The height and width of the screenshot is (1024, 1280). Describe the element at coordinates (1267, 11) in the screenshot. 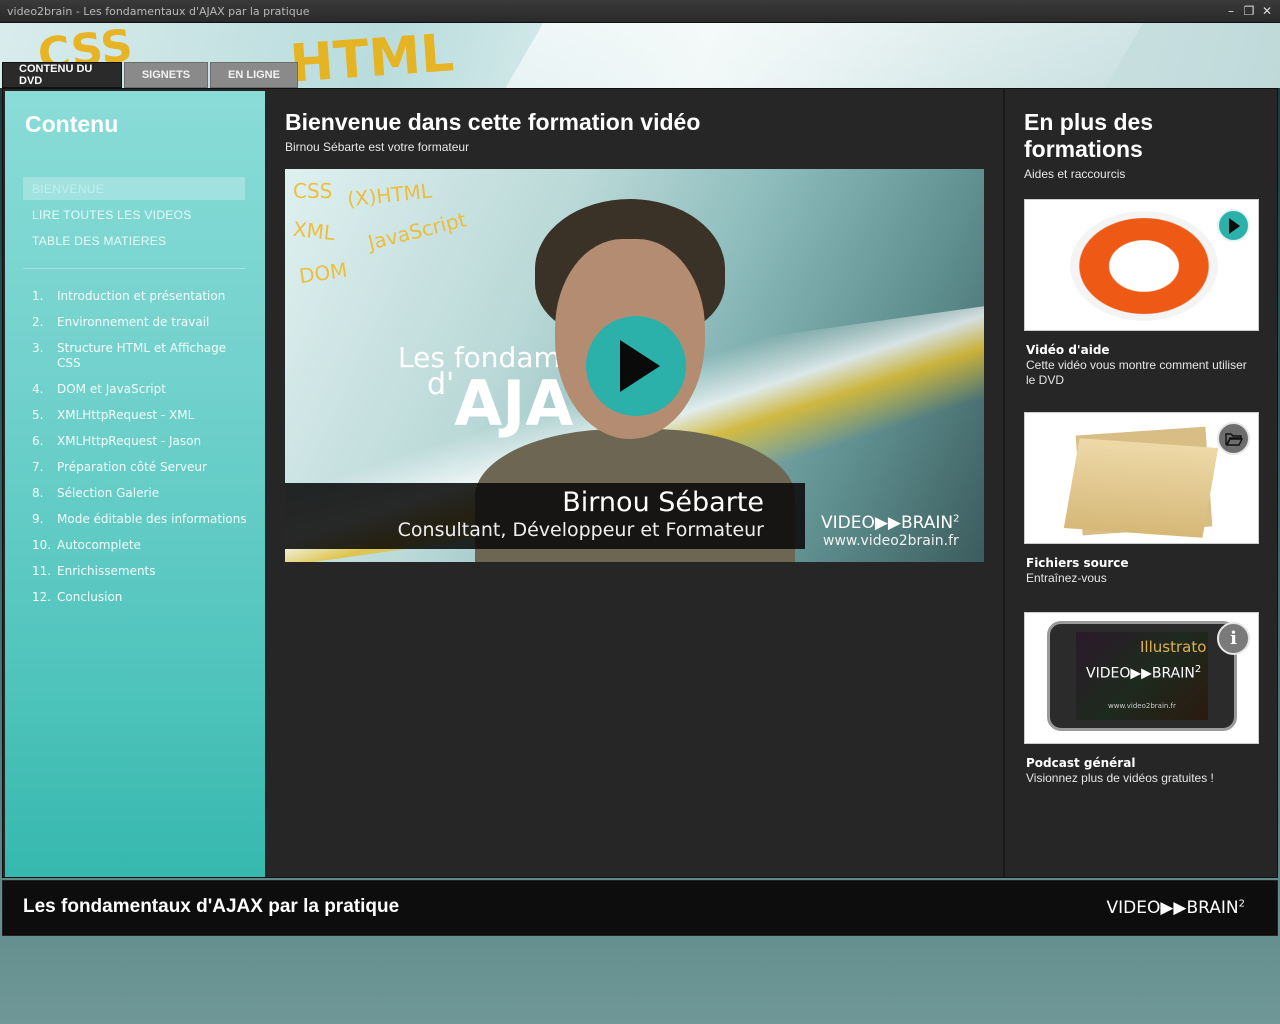

I see `close-icon: ✕` at that location.